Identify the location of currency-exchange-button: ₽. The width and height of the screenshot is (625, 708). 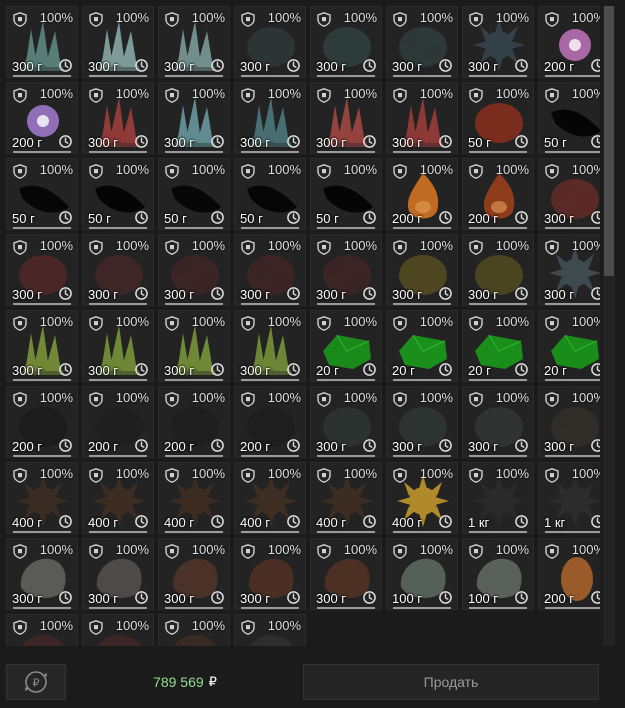
(36, 682).